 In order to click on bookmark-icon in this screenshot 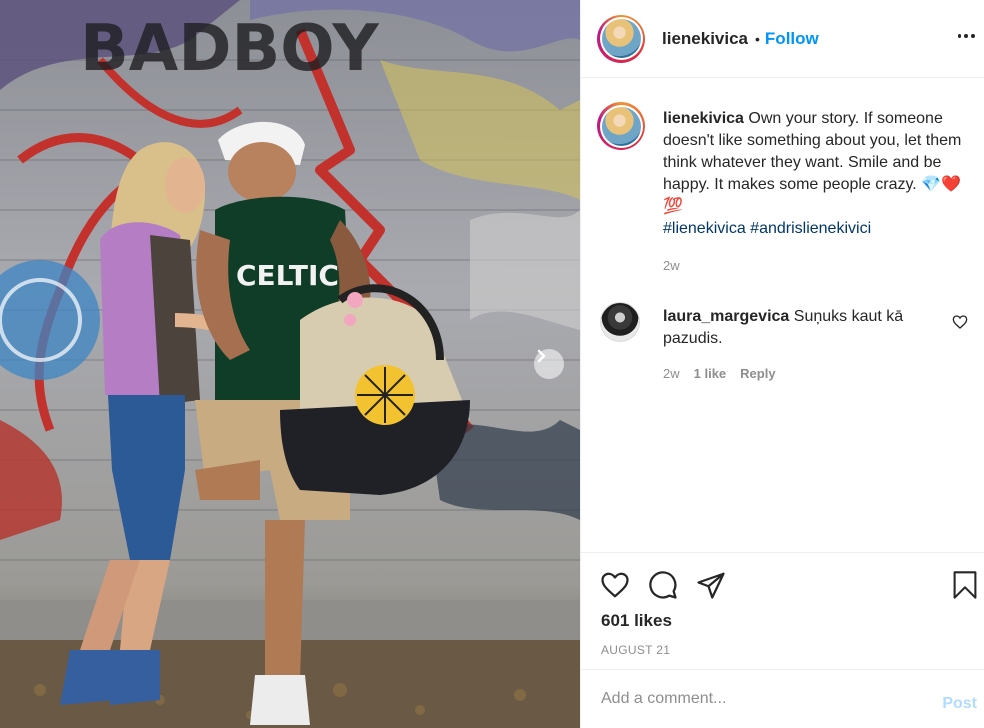, I will do `click(965, 585)`.